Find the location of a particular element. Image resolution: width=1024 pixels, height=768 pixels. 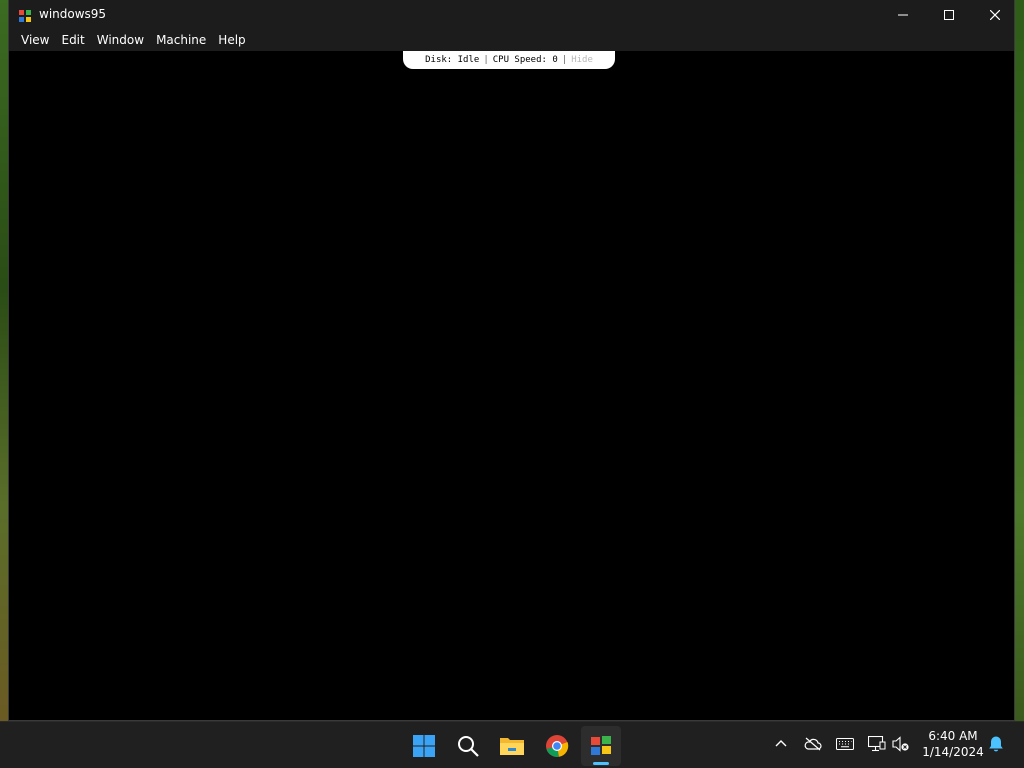

title-bar: windows95 is located at coordinates (511, 15).